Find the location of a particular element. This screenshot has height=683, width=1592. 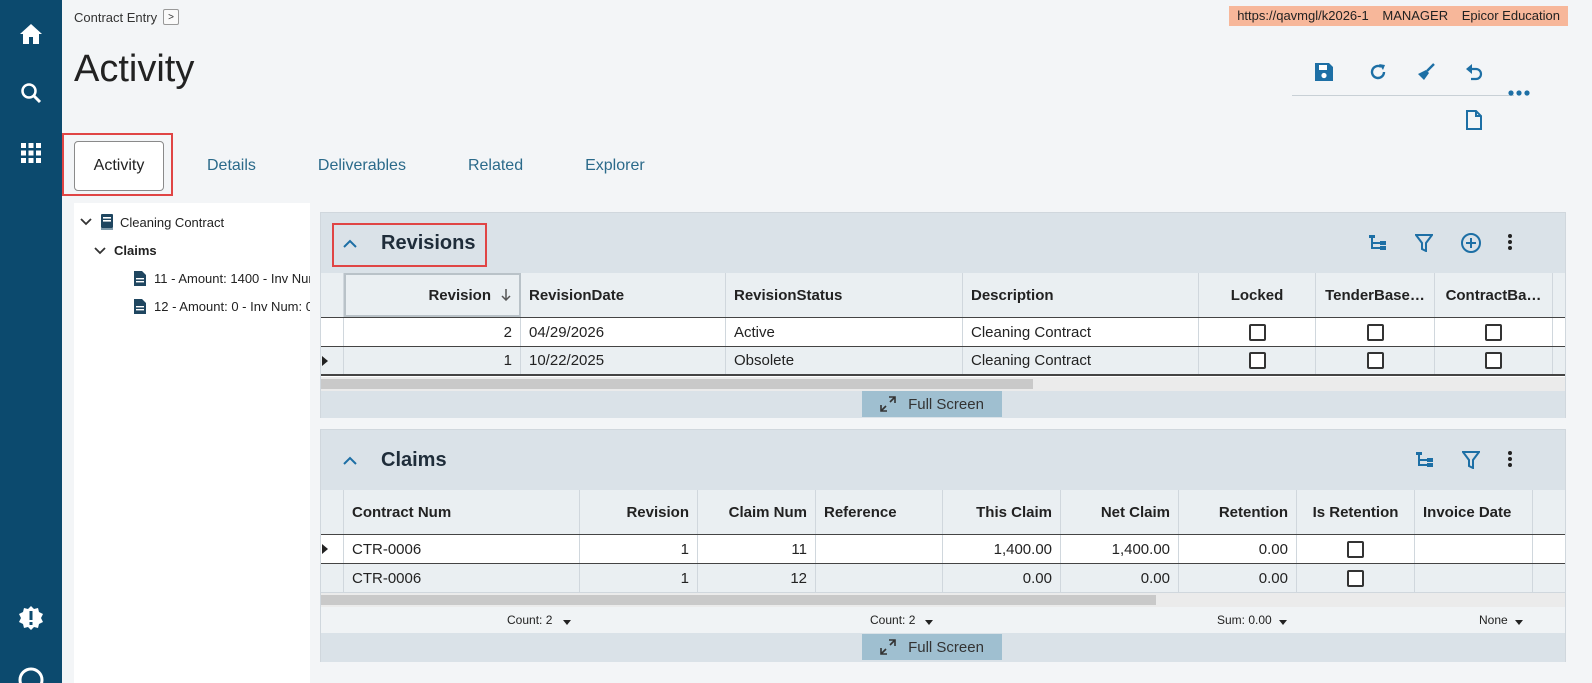

column-header-locked: Locked is located at coordinates (1257, 295).